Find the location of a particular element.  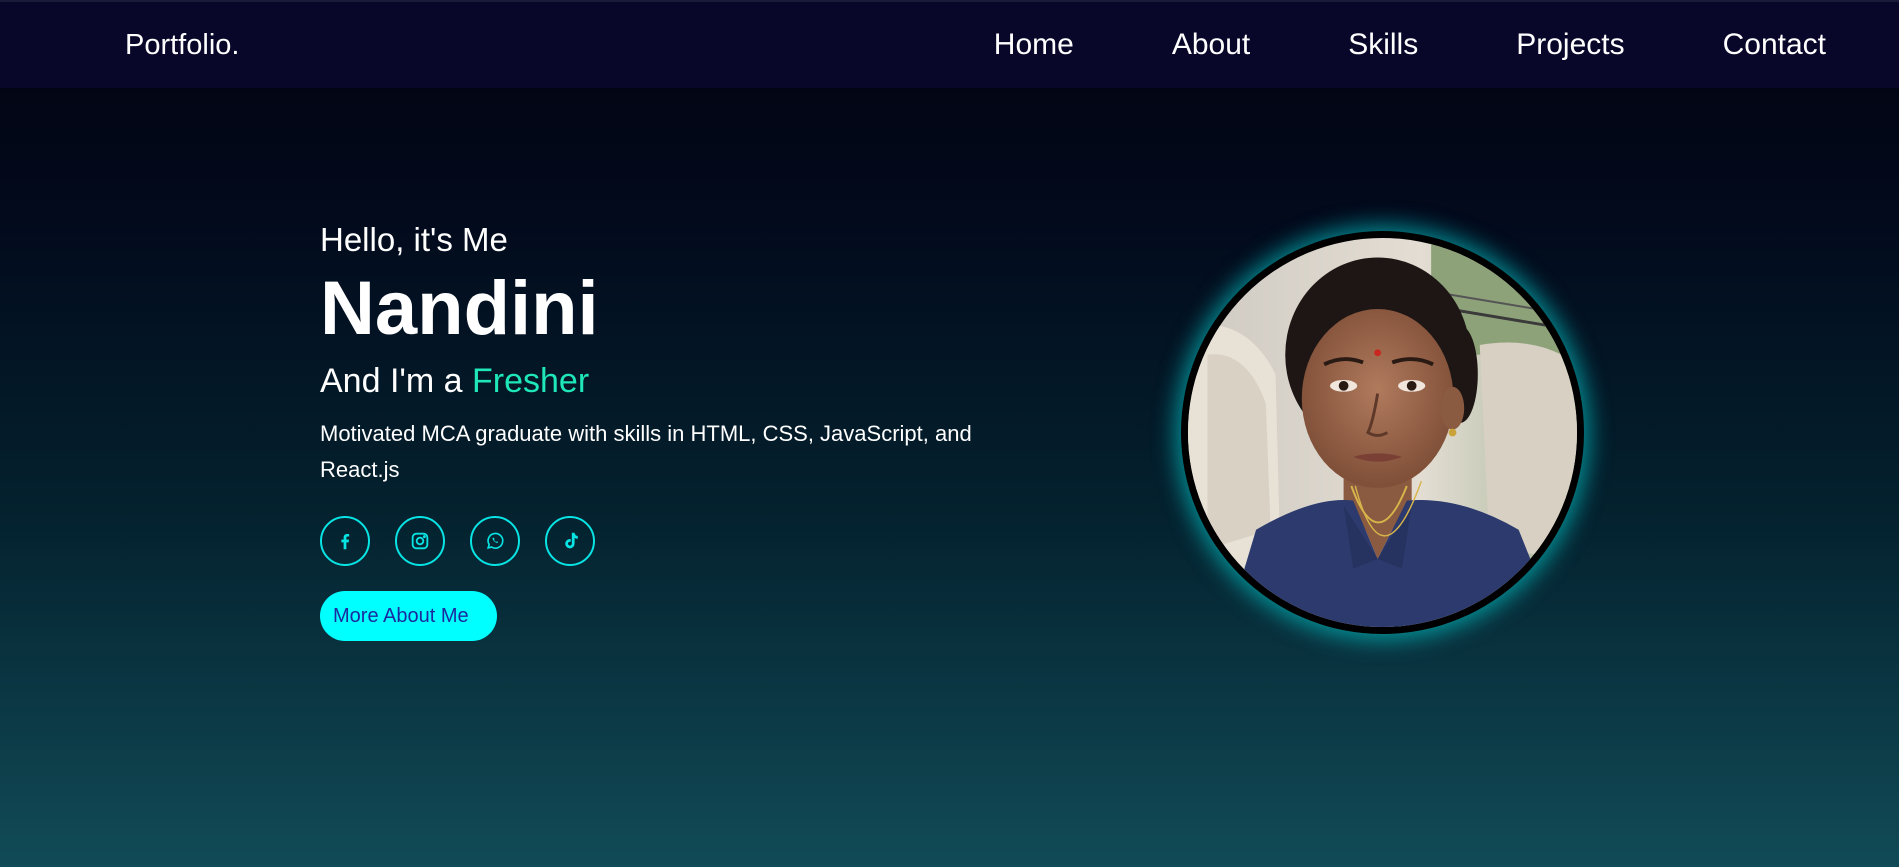

nav-links: Home About Skills Projects Contact is located at coordinates (1361, 45).